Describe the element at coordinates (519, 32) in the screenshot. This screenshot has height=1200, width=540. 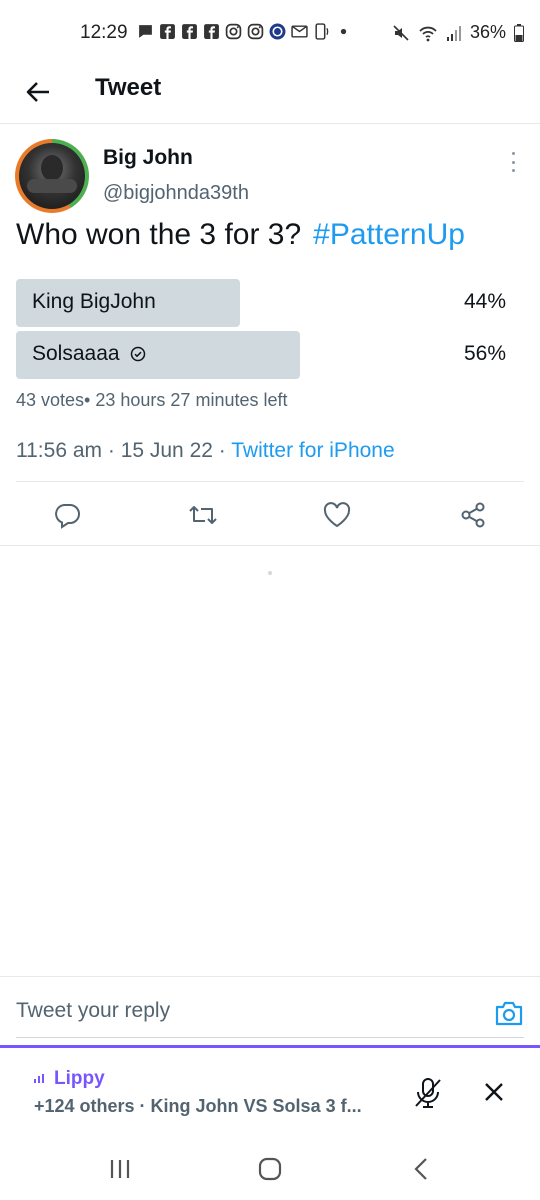
I see `battery-icon` at that location.